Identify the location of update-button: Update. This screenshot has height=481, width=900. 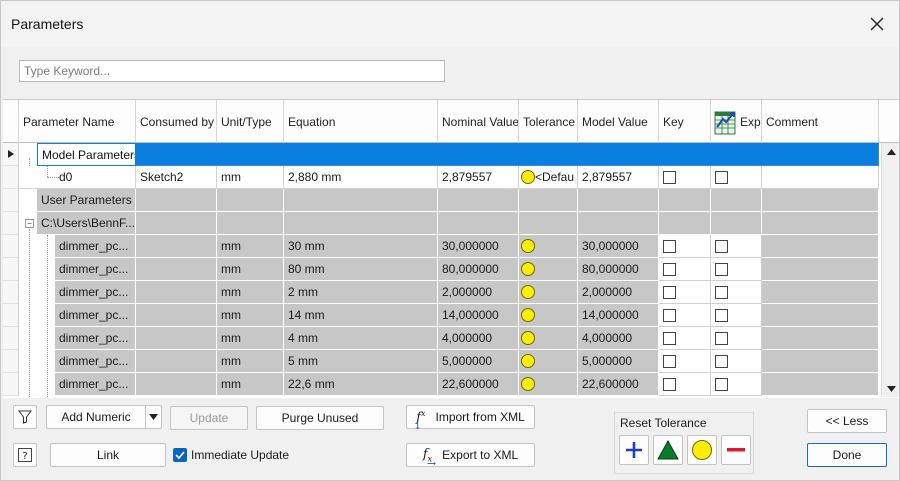
(209, 418).